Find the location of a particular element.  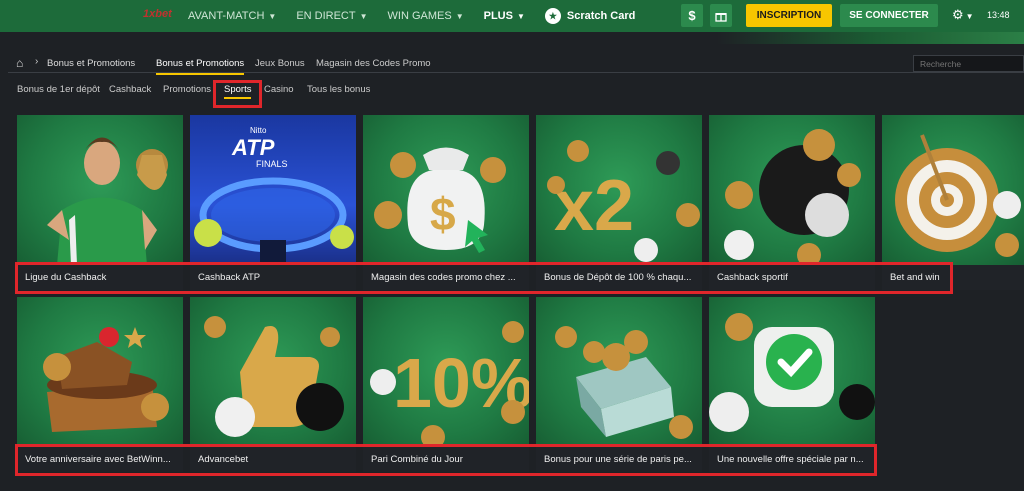

scratch-card-icon: ★ is located at coordinates (552, 16).